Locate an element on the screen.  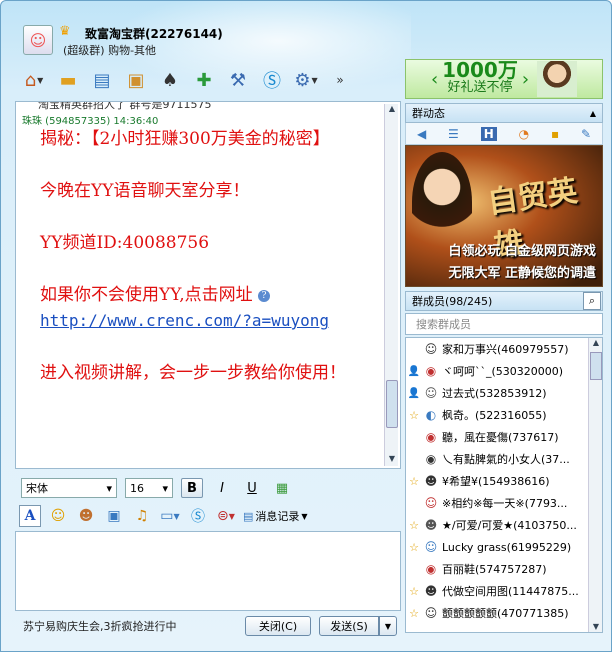
member-scrollbar: ▲ ▼ is located at coordinates (595, 485).